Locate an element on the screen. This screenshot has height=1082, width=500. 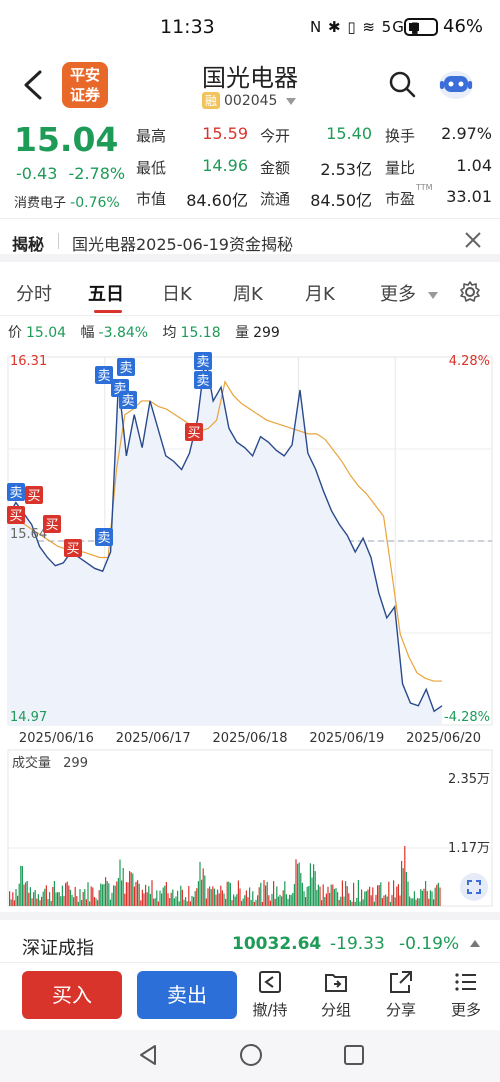
index-ticker: 深证成指 10032.64 -19.33 -0.19% is located at coordinates (250, 937).